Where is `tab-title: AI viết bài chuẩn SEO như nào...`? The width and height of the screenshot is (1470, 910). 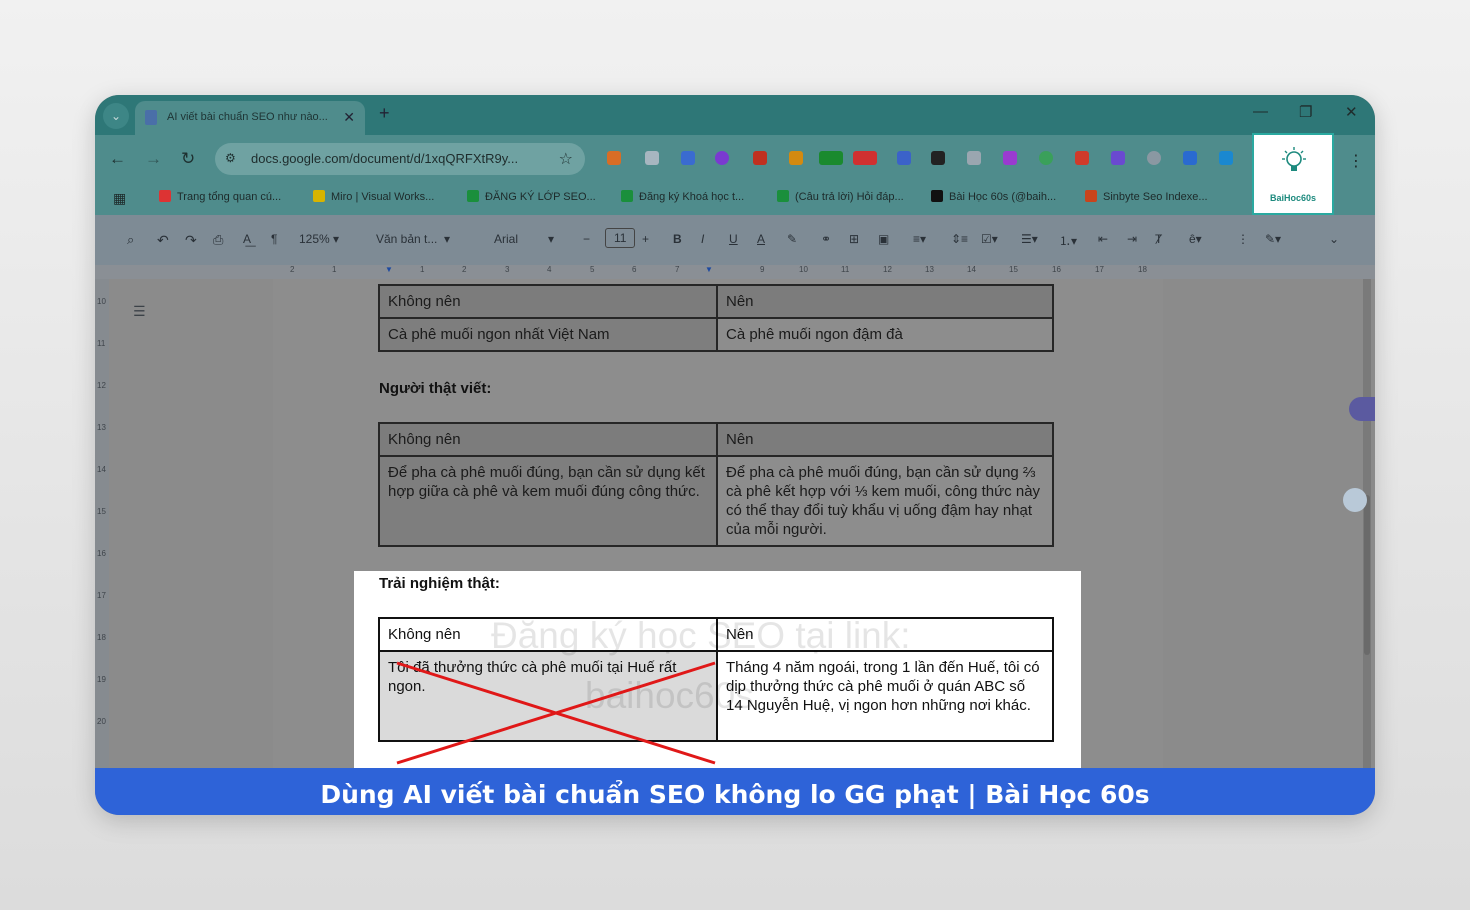
tab-title: AI viết bài chuẩn SEO như nào... is located at coordinates (247, 117).